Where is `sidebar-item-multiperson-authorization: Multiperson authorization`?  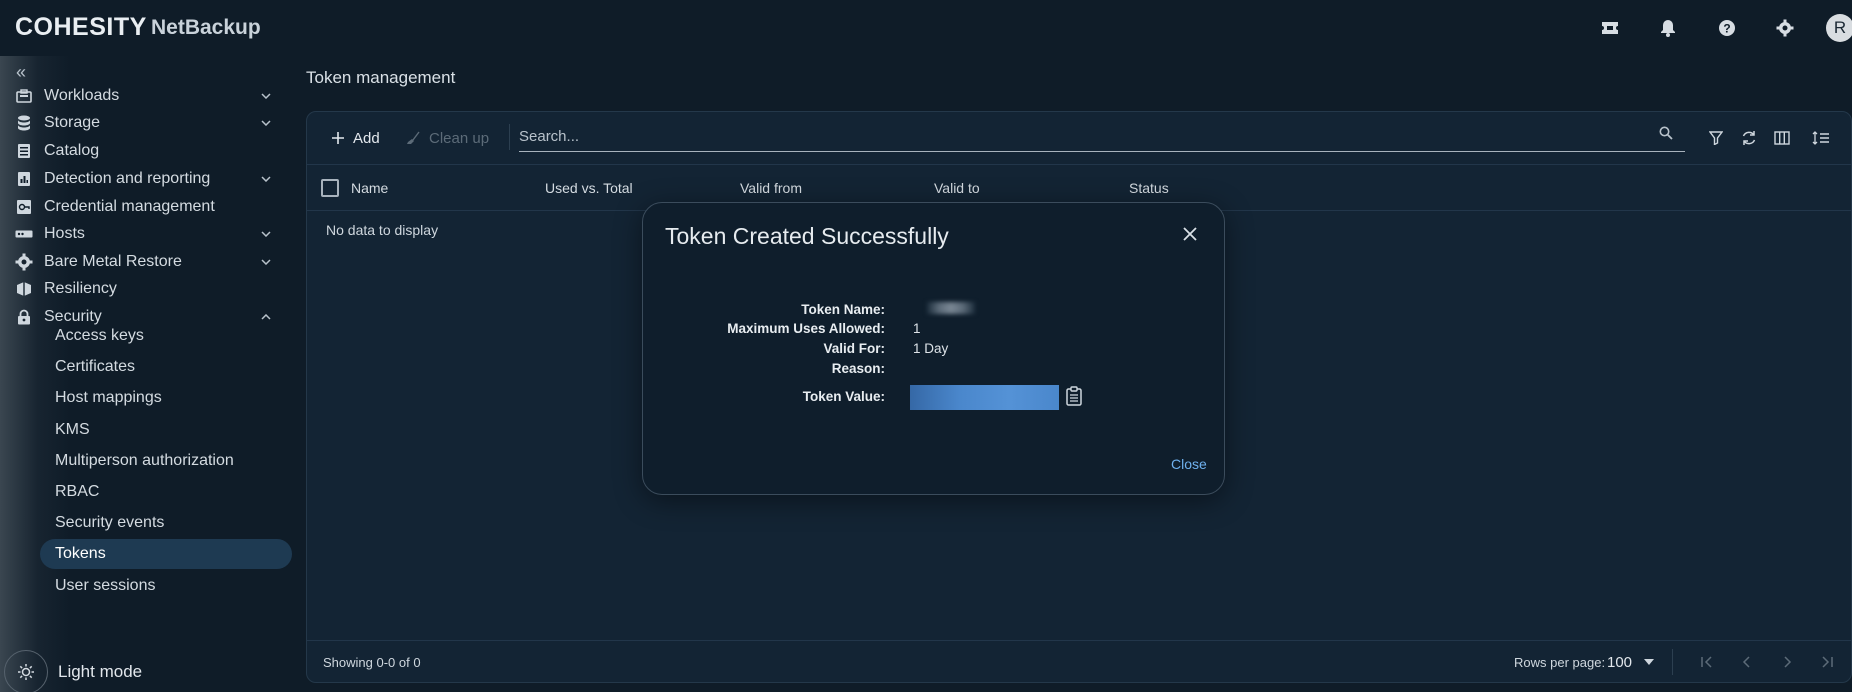
sidebar-item-multiperson-authorization: Multiperson authorization is located at coordinates (166, 461).